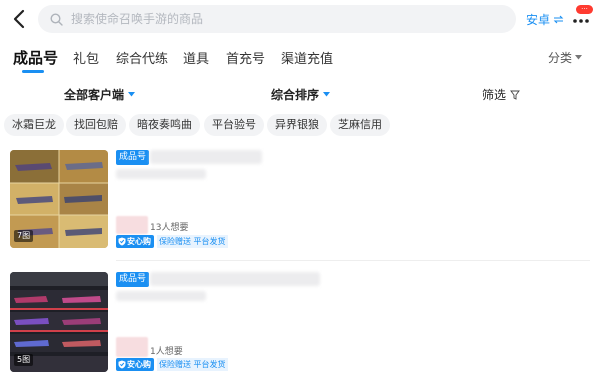 This screenshot has height=383, width=600. Describe the element at coordinates (34, 125) in the screenshot. I see `chip-ice-dragon: 冰霜巨龙` at that location.